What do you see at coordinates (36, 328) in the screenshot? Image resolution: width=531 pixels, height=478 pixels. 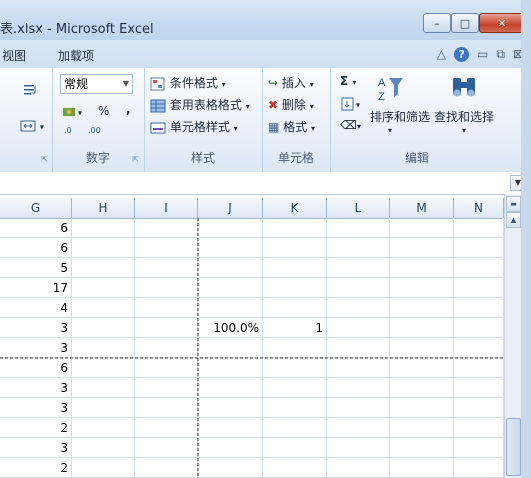 I see `cell-g6: 3` at bounding box center [36, 328].